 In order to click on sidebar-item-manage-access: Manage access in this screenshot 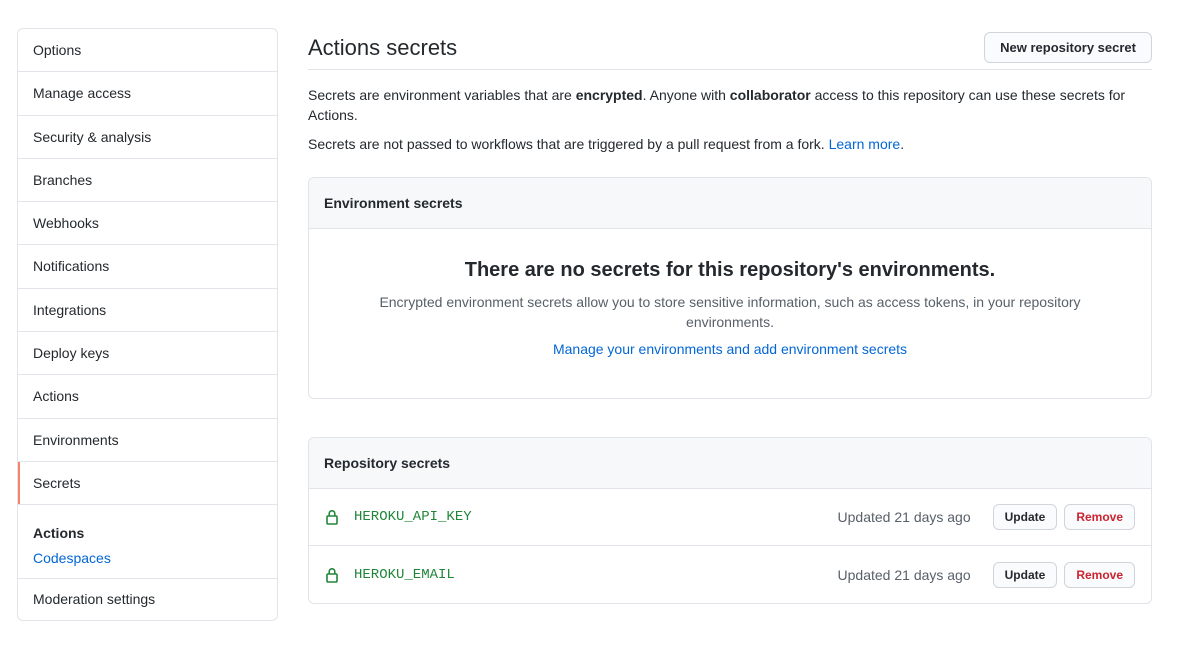, I will do `click(147, 94)`.